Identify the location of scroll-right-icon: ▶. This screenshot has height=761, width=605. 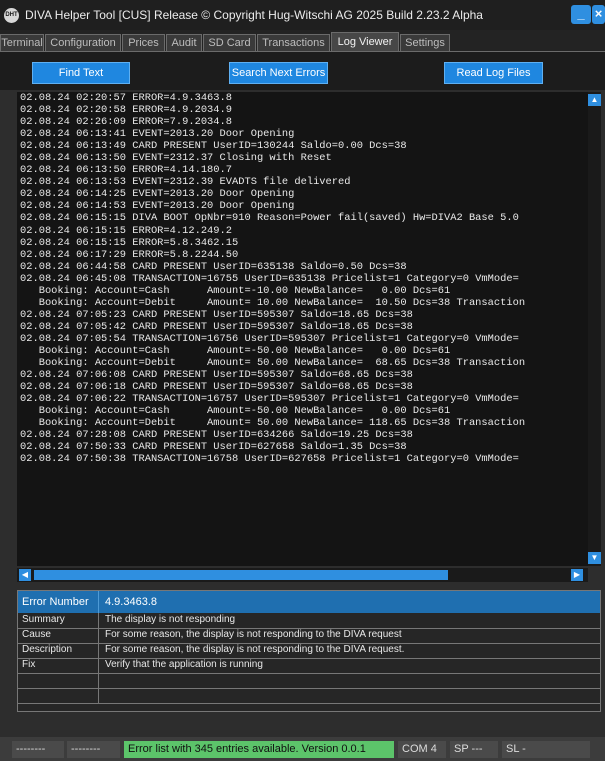
(577, 575).